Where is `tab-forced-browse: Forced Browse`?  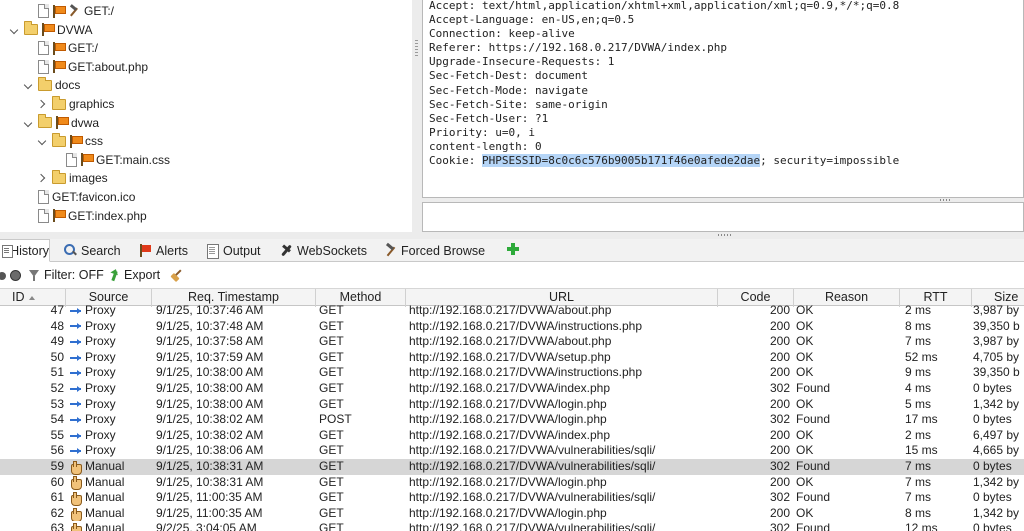 tab-forced-browse: Forced Browse is located at coordinates (437, 250).